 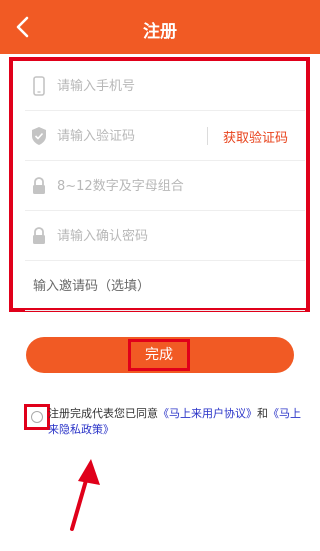 I want to click on header-bar: 注册, so click(x=160, y=27).